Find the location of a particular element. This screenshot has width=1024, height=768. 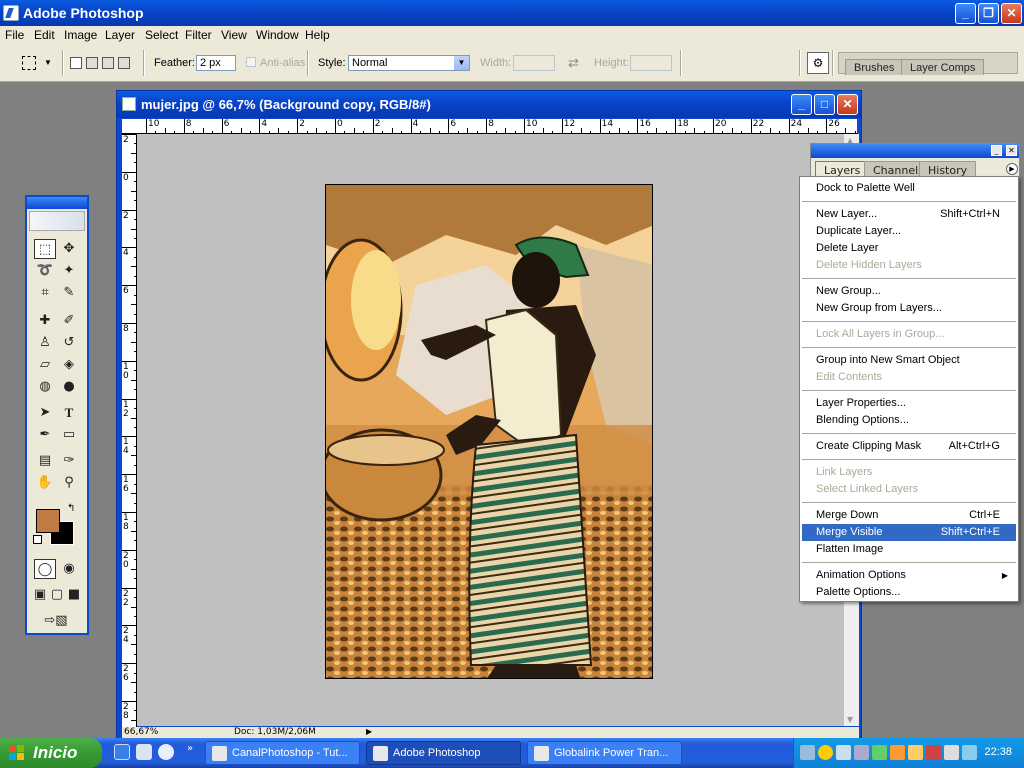

width-input is located at coordinates (534, 63).